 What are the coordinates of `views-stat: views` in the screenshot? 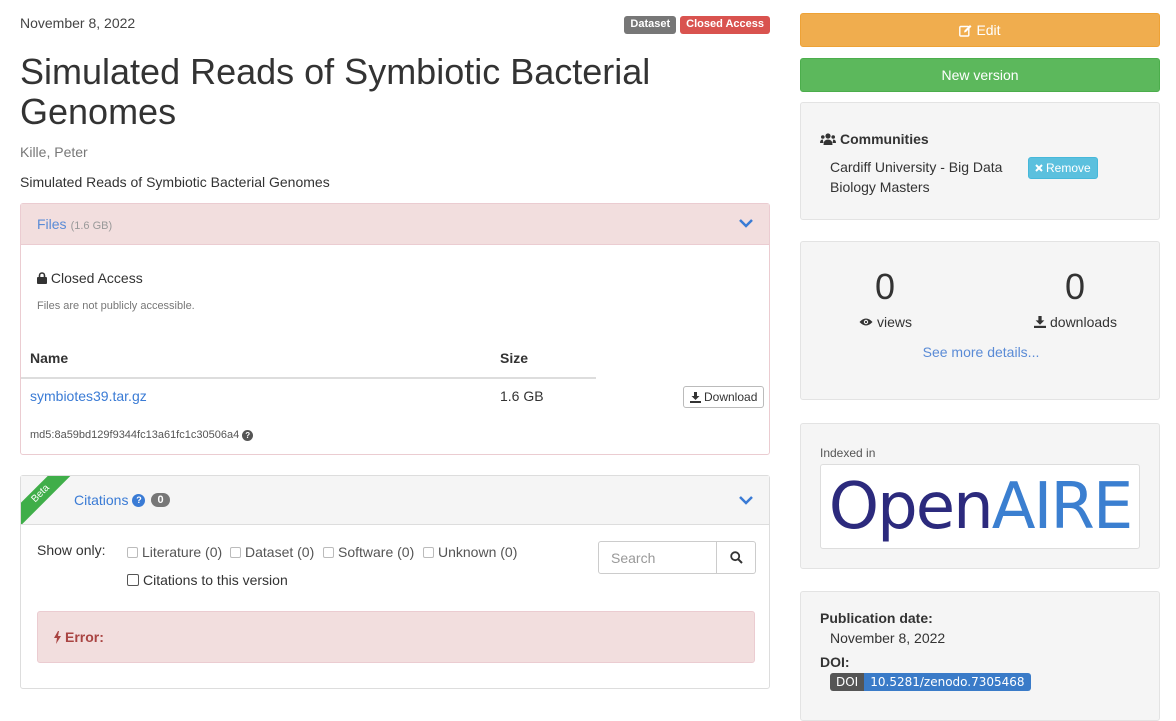 It's located at (885, 322).